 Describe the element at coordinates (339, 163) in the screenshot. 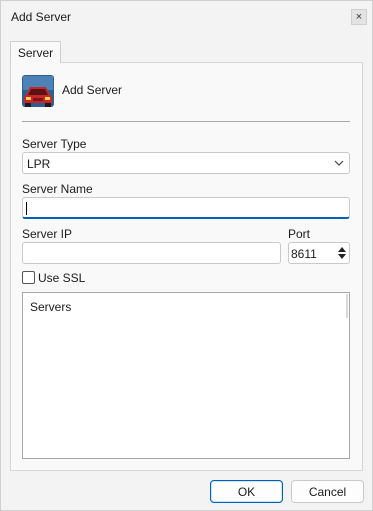

I see `chevron-down-icon` at that location.